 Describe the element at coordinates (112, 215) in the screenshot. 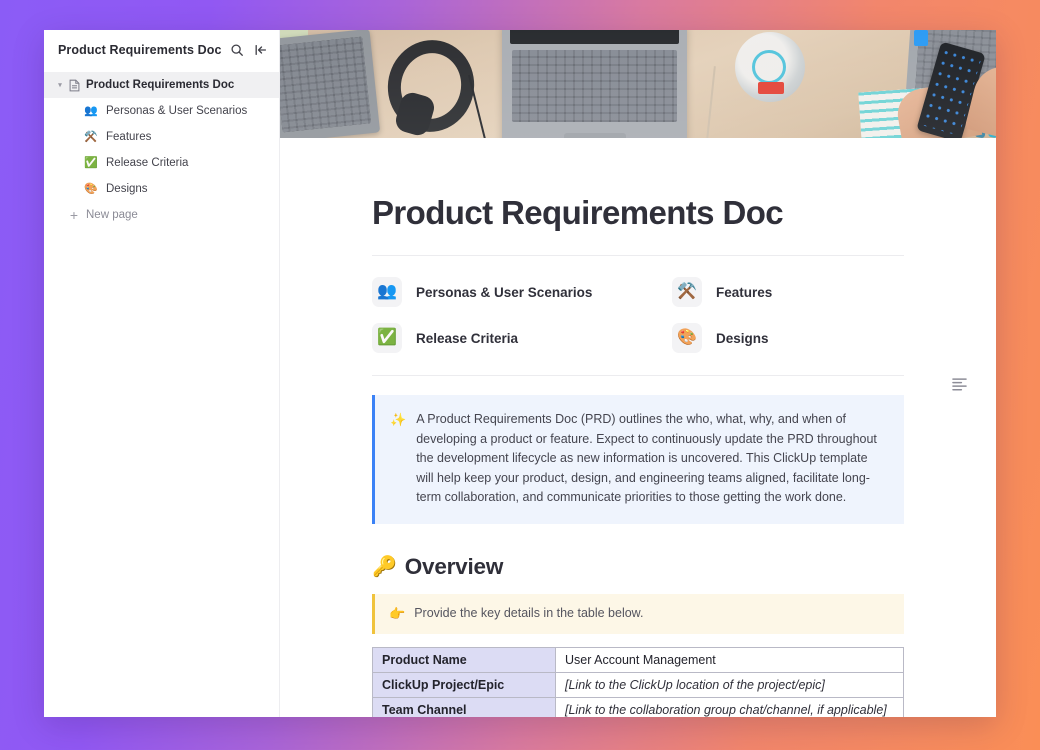

I see `new-page-label: New page` at that location.